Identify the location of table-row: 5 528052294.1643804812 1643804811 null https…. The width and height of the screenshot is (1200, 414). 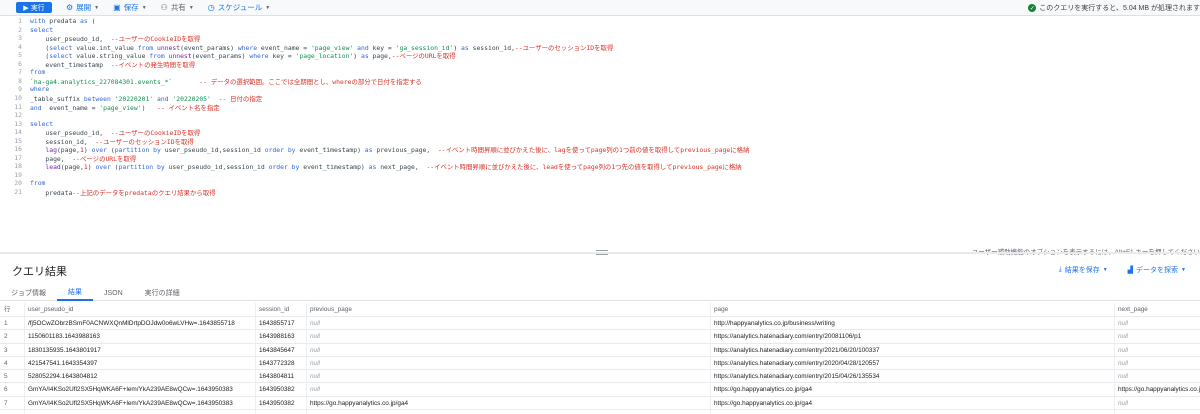
(600, 377).